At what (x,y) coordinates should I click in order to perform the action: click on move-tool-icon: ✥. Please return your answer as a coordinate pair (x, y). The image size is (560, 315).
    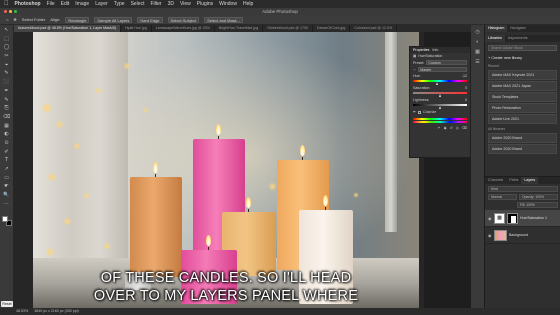
    Looking at the image, I should click on (14, 19).